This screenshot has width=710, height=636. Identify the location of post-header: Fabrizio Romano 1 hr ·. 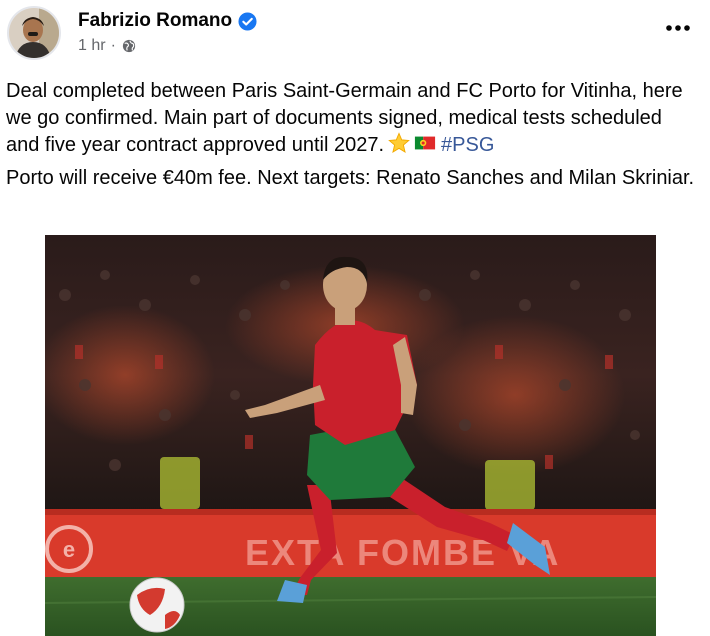
(355, 35).